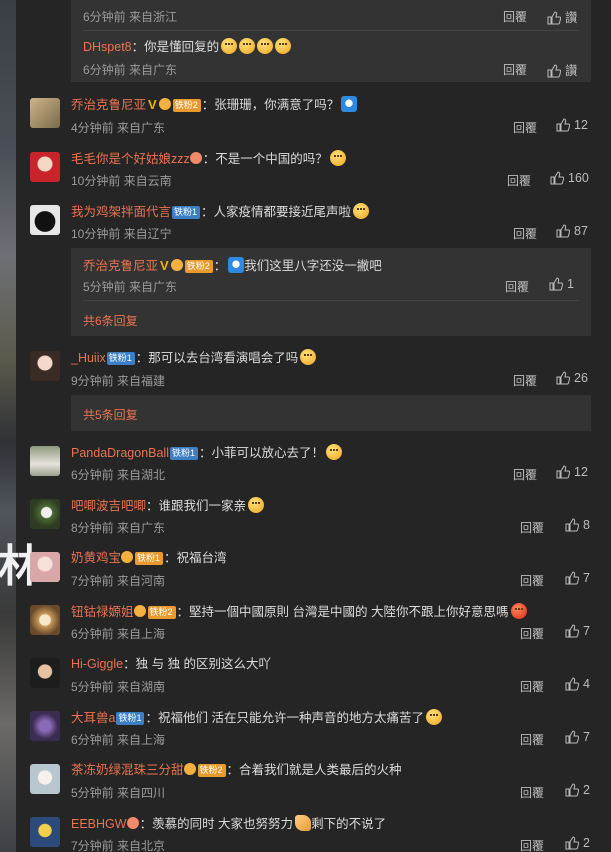 The image size is (611, 852). I want to click on comment-text: 独 与 独 的区别这么大吖, so click(203, 664).